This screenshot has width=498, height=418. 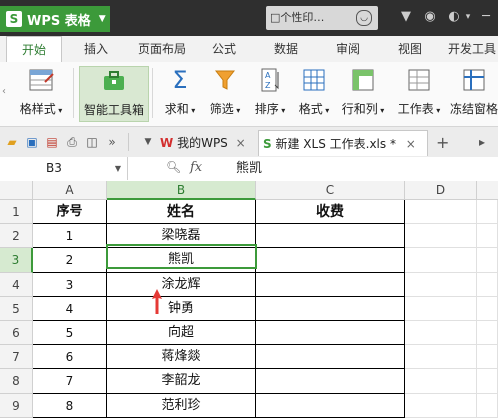 What do you see at coordinates (487, 308) in the screenshot?
I see `cell-E5` at bounding box center [487, 308].